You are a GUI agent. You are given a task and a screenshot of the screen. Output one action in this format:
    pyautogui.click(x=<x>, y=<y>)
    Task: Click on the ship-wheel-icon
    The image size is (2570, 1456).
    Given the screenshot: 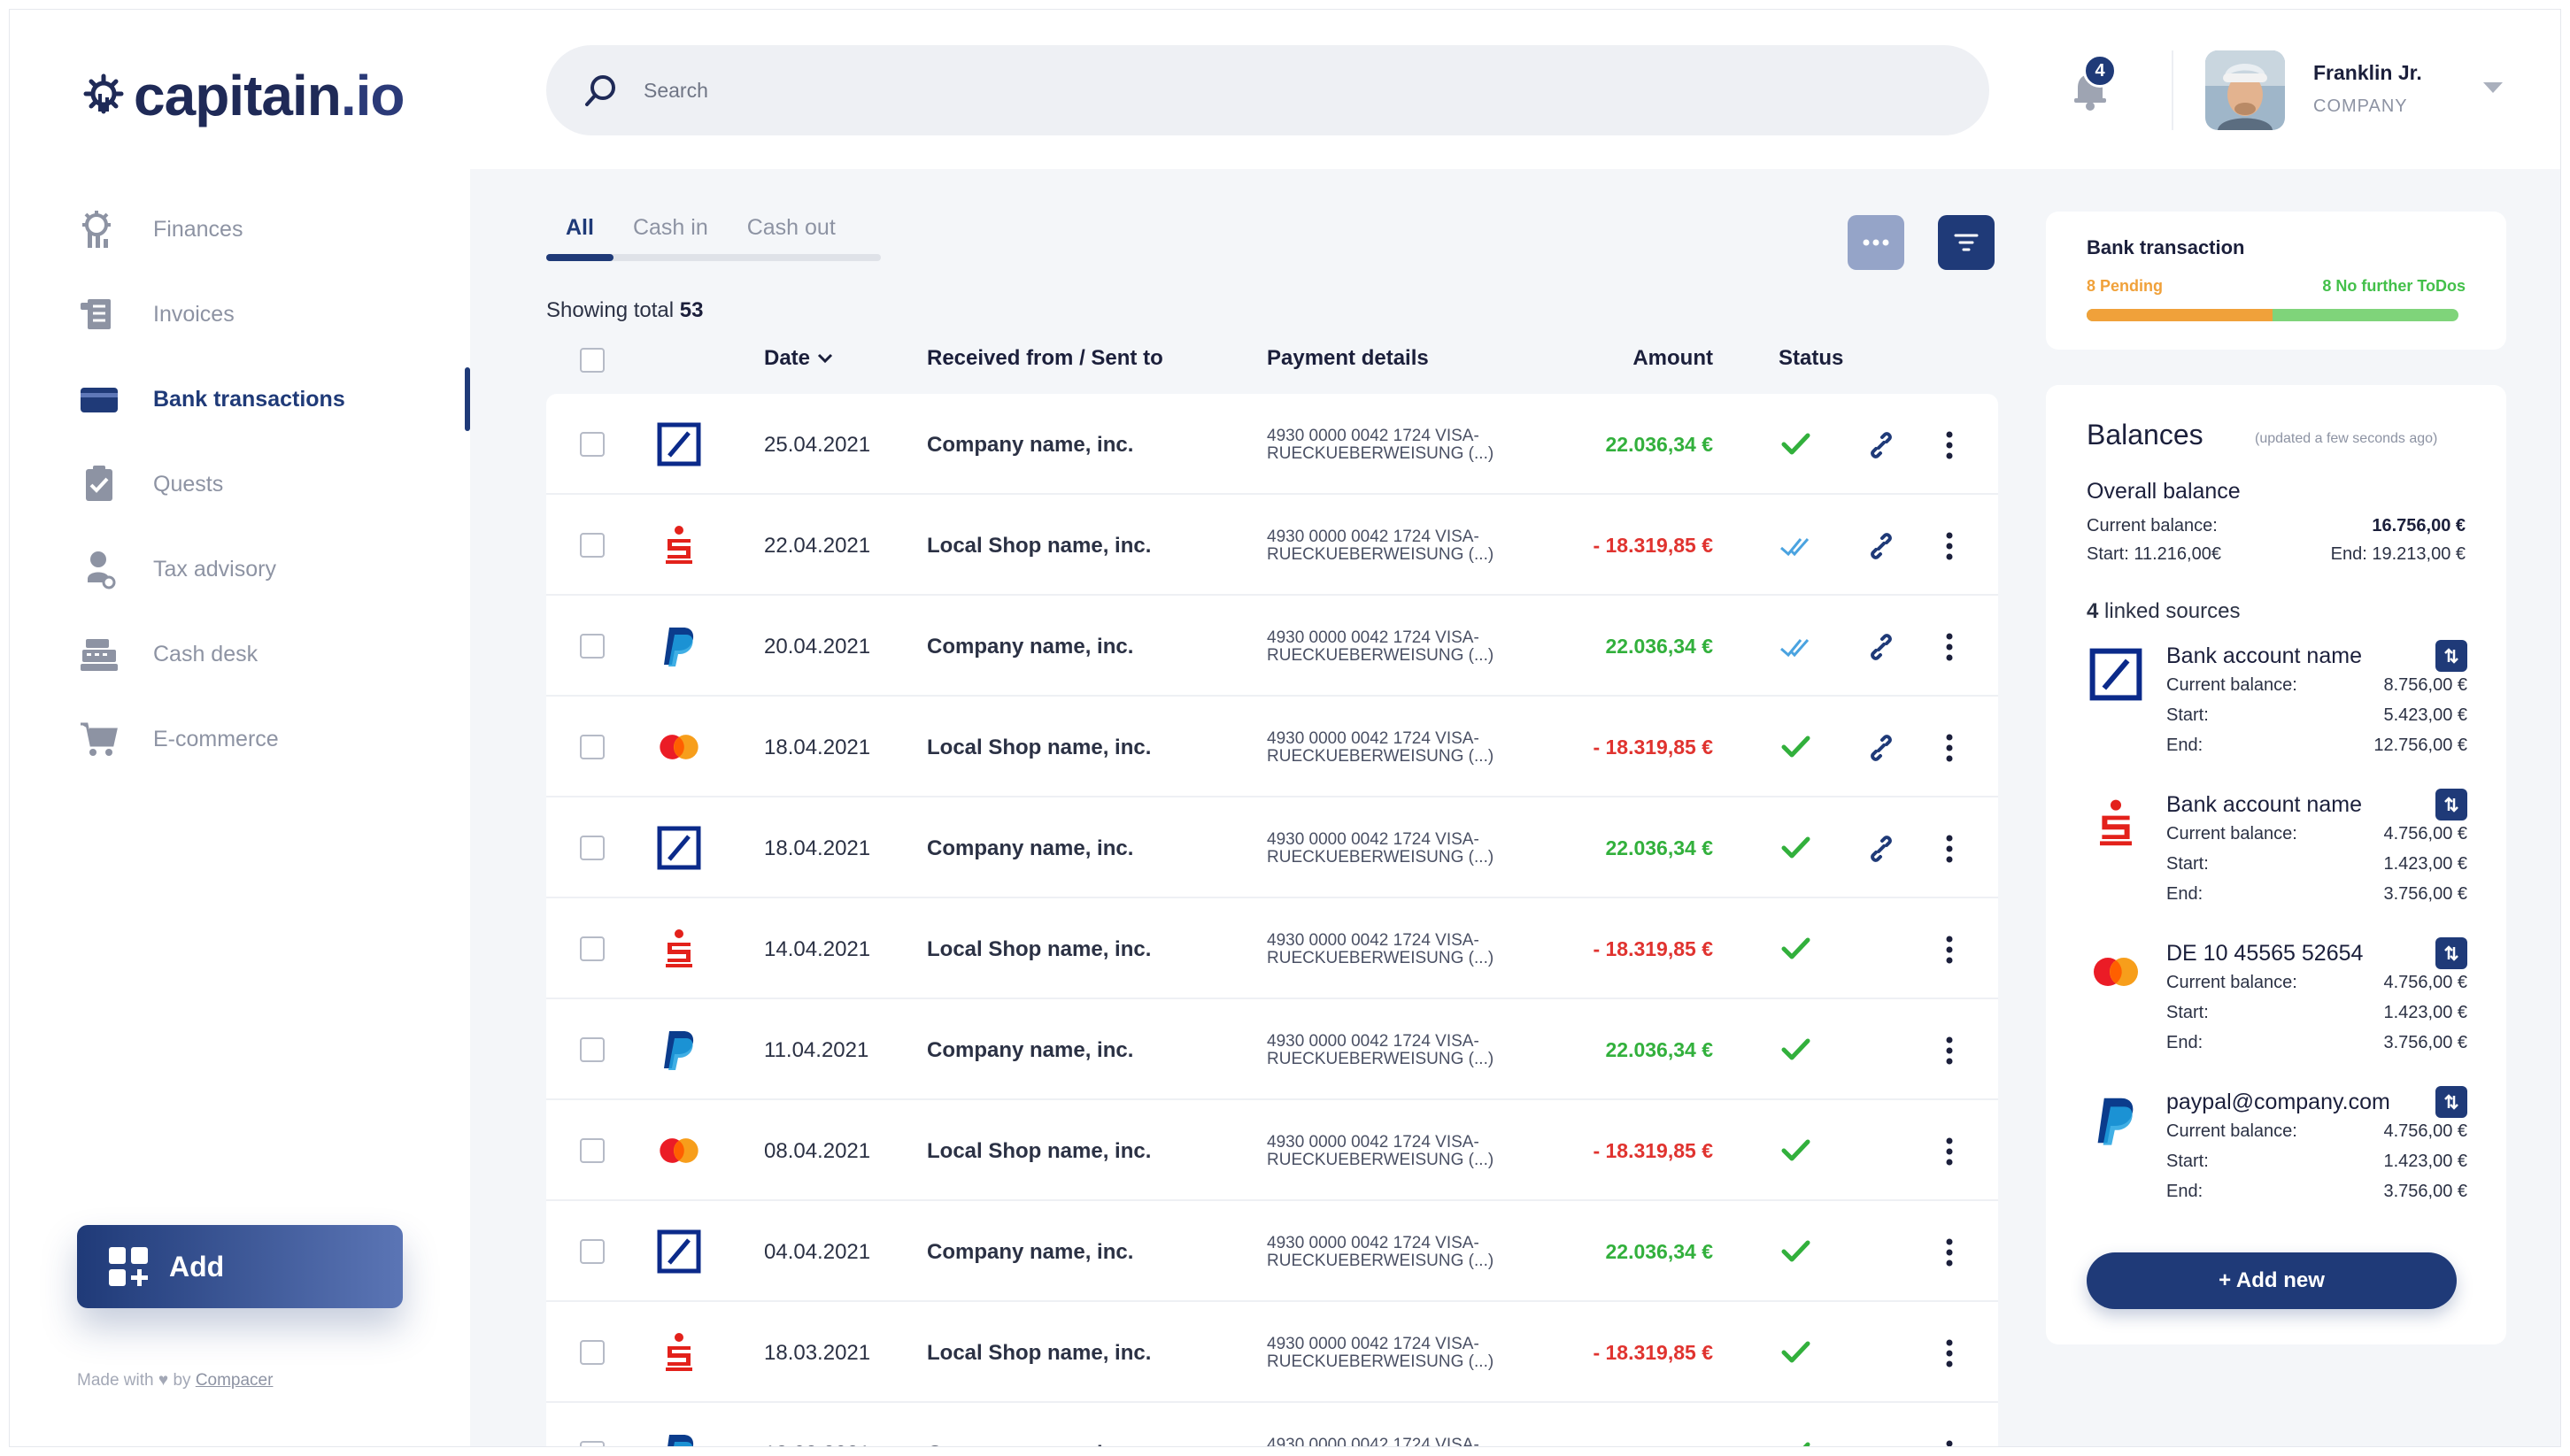 What is the action you would take?
    pyautogui.click(x=103, y=93)
    